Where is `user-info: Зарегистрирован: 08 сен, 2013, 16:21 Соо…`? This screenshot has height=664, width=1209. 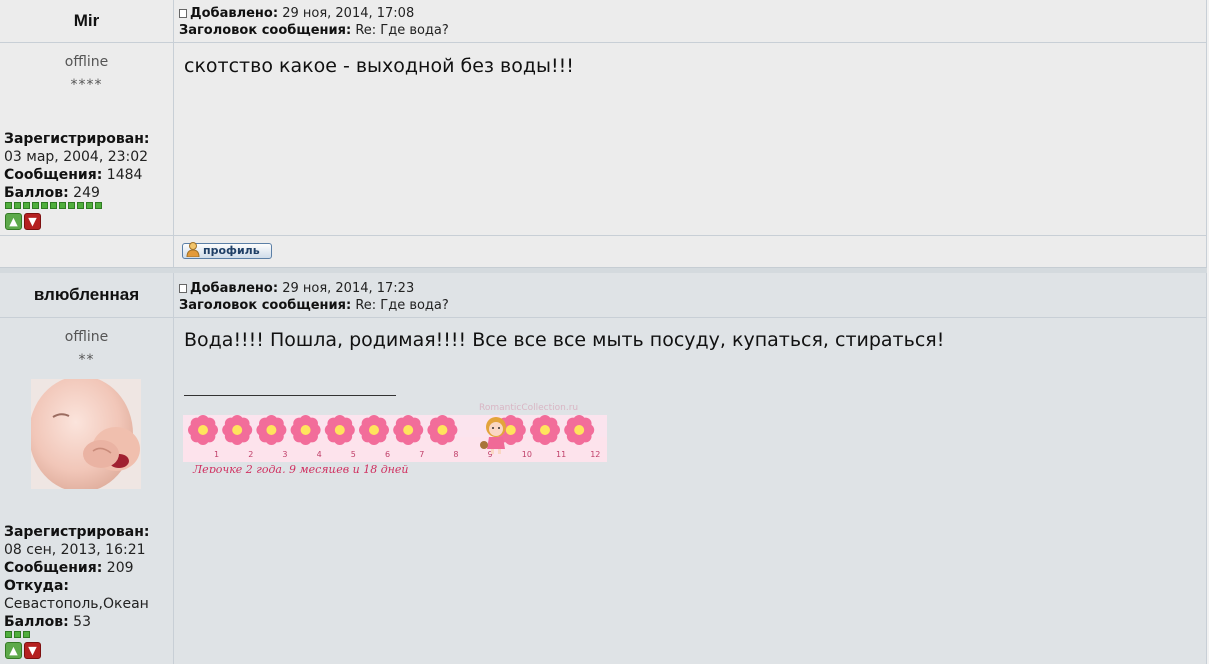 user-info: Зарегистрирован: 08 сен, 2013, 16:21 Соо… is located at coordinates (77, 577).